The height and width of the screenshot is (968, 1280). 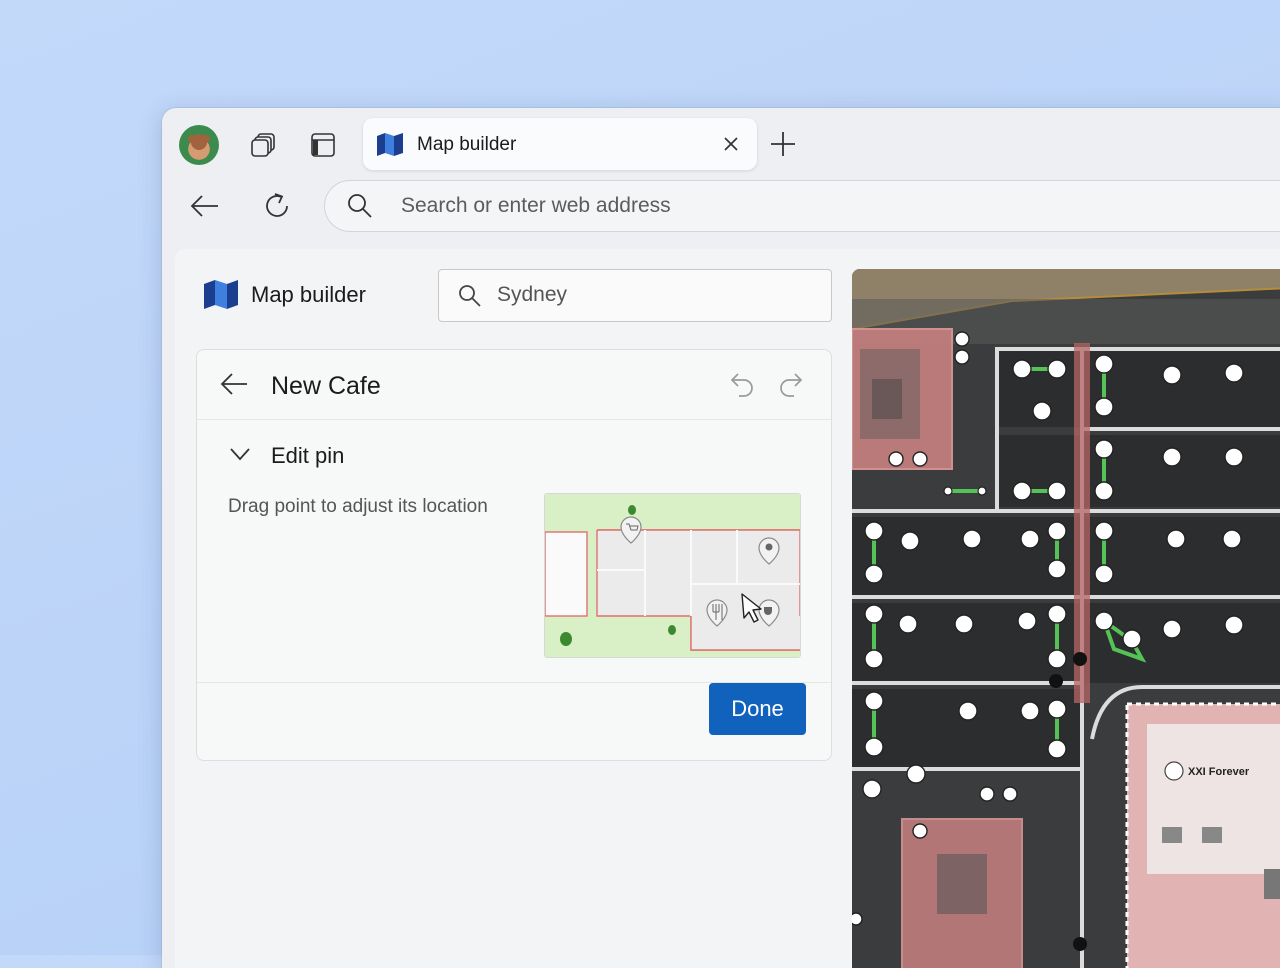 What do you see at coordinates (277, 206) in the screenshot?
I see `refresh-icon` at bounding box center [277, 206].